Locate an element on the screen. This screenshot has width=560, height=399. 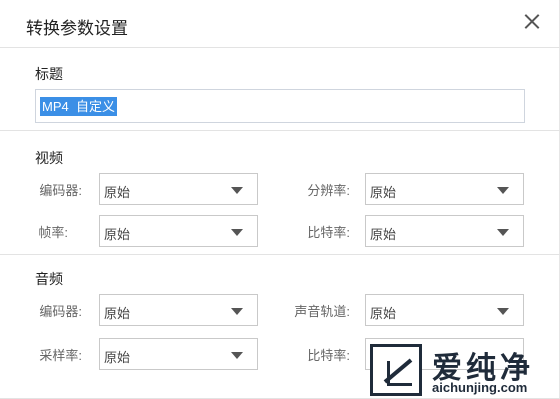
audio-section-label: 音频 is located at coordinates (49, 279).